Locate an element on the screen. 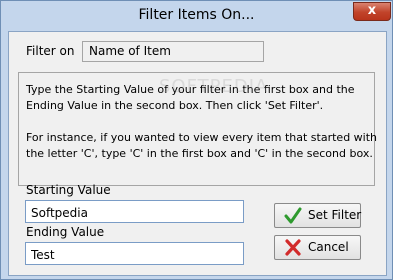  title-bar: Filter Items On... x is located at coordinates (196, 16).